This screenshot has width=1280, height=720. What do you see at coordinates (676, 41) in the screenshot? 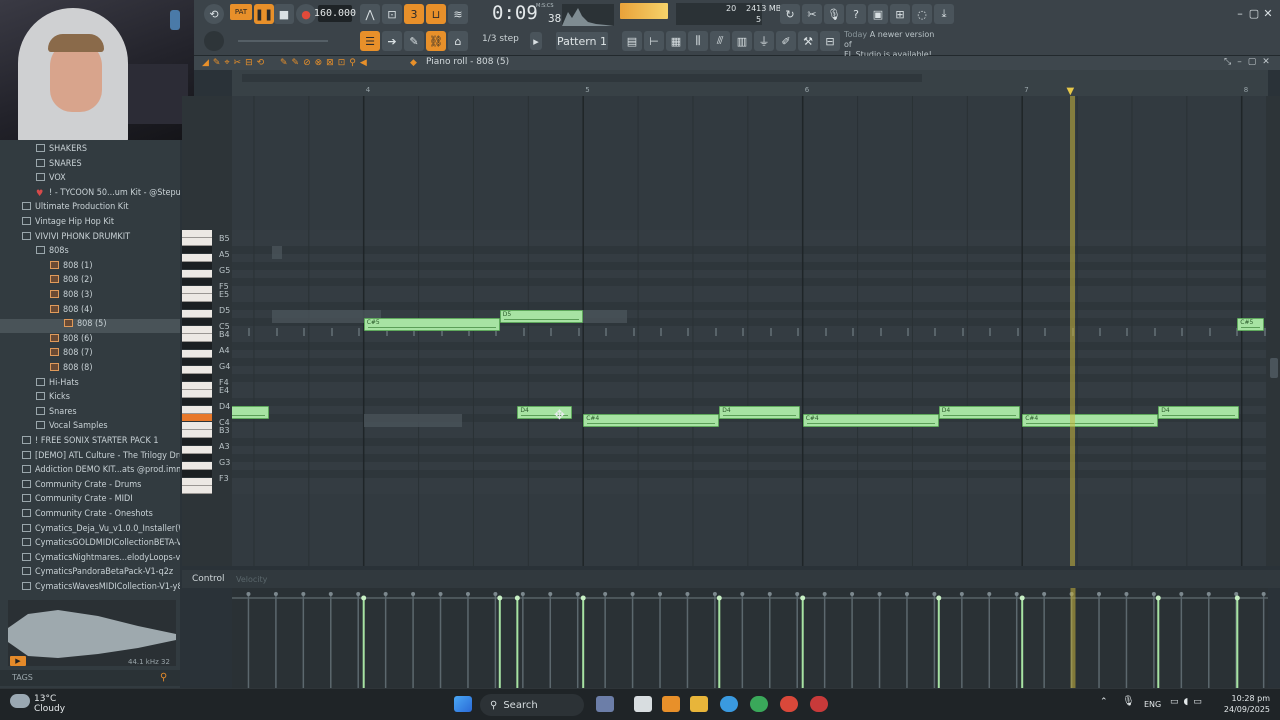
I see `channel-rack-icon: ▦` at bounding box center [676, 41].